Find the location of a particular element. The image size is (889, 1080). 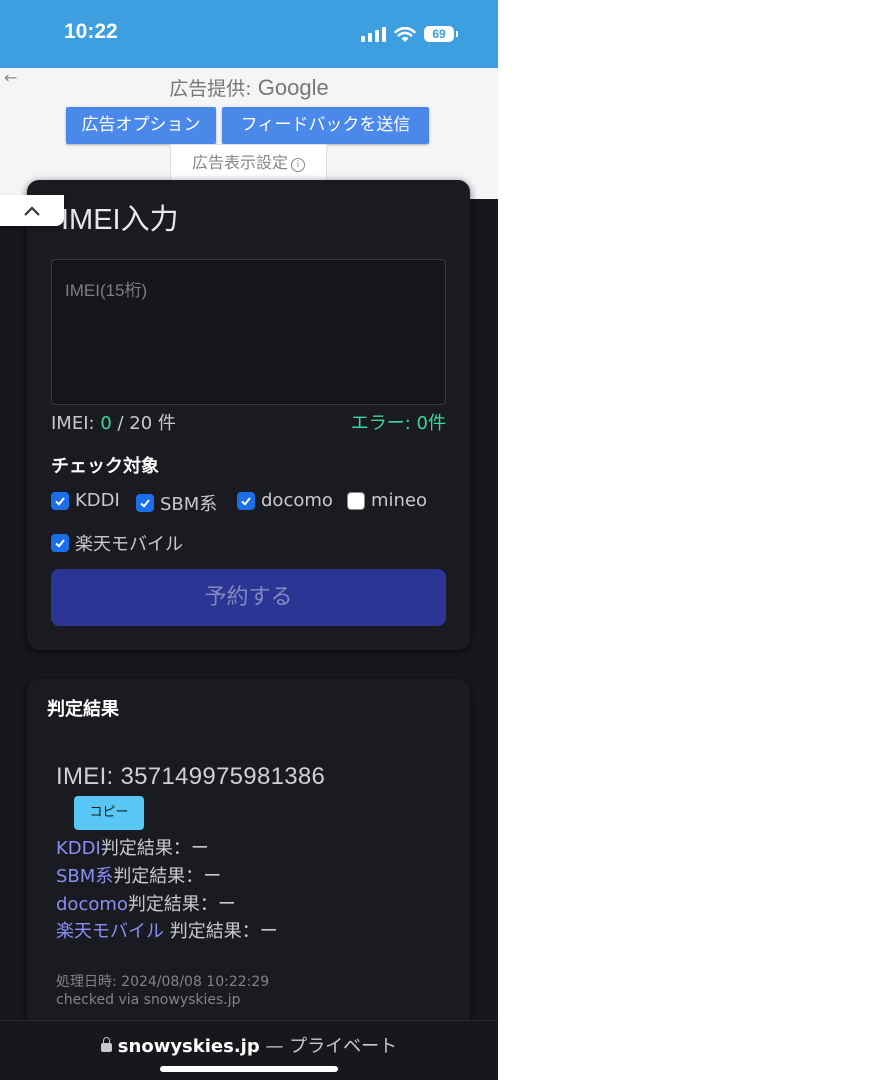

checkbox-sbm-label: SBM系 is located at coordinates (189, 504).